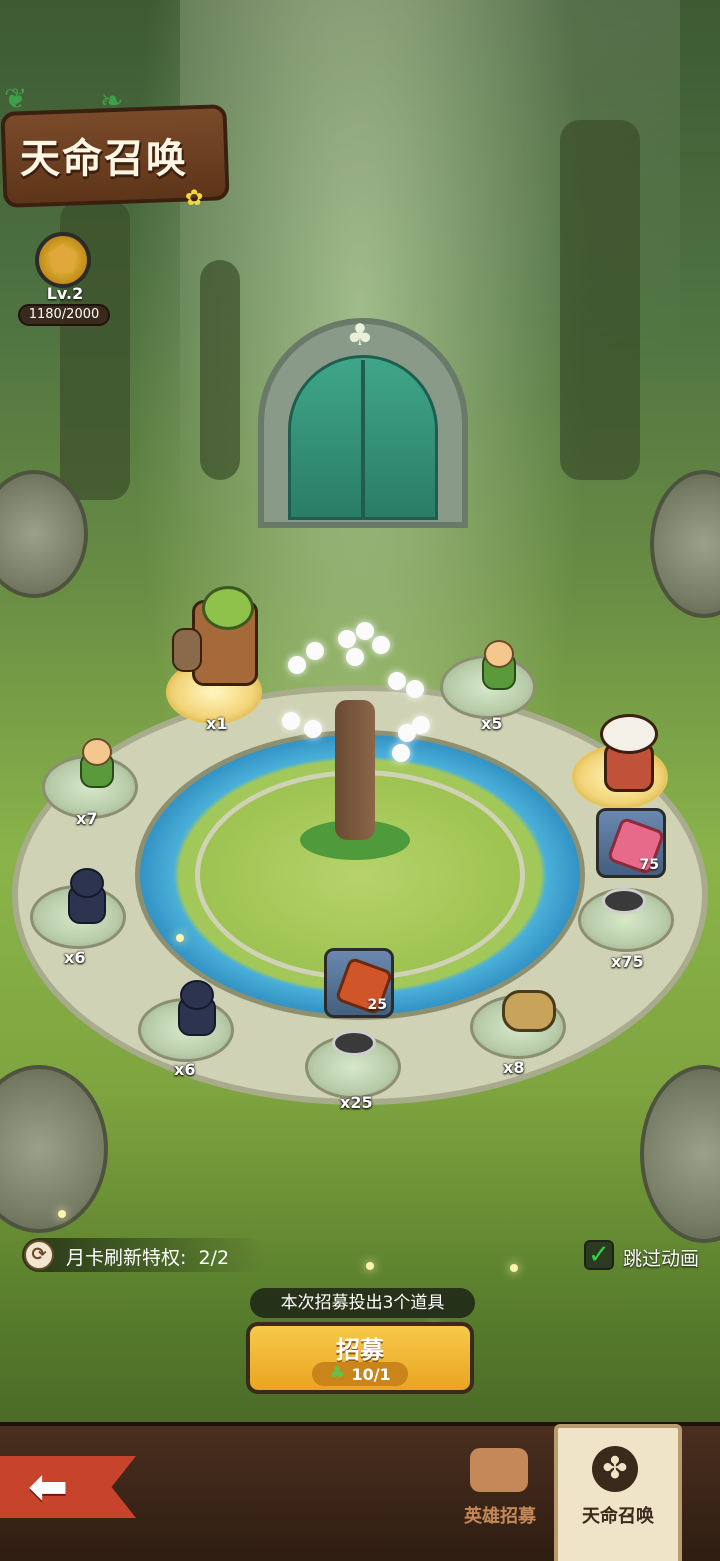 This screenshot has height=1561, width=720. I want to click on leaf-icon: ❧, so click(112, 100).